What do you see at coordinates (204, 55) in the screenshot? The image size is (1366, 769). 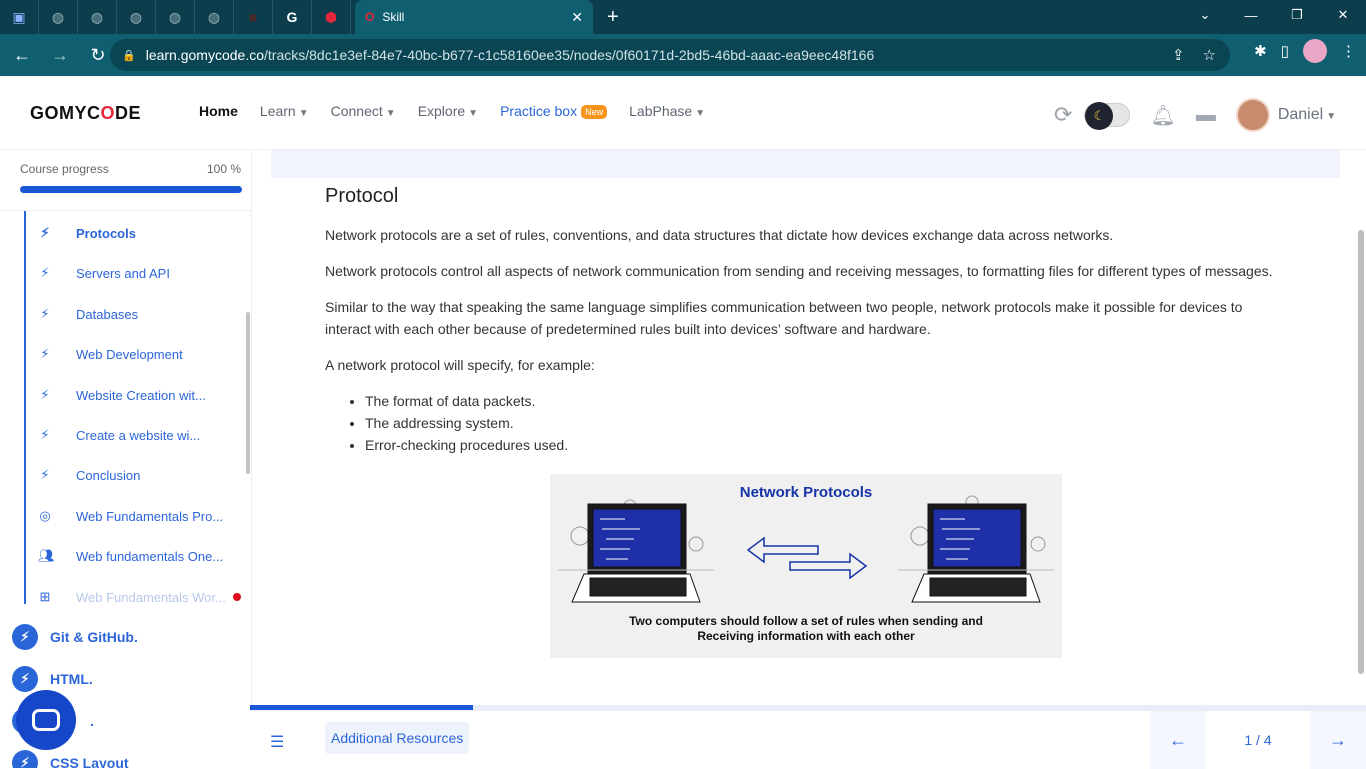 I see `url-domain: learn.gomycode.co` at bounding box center [204, 55].